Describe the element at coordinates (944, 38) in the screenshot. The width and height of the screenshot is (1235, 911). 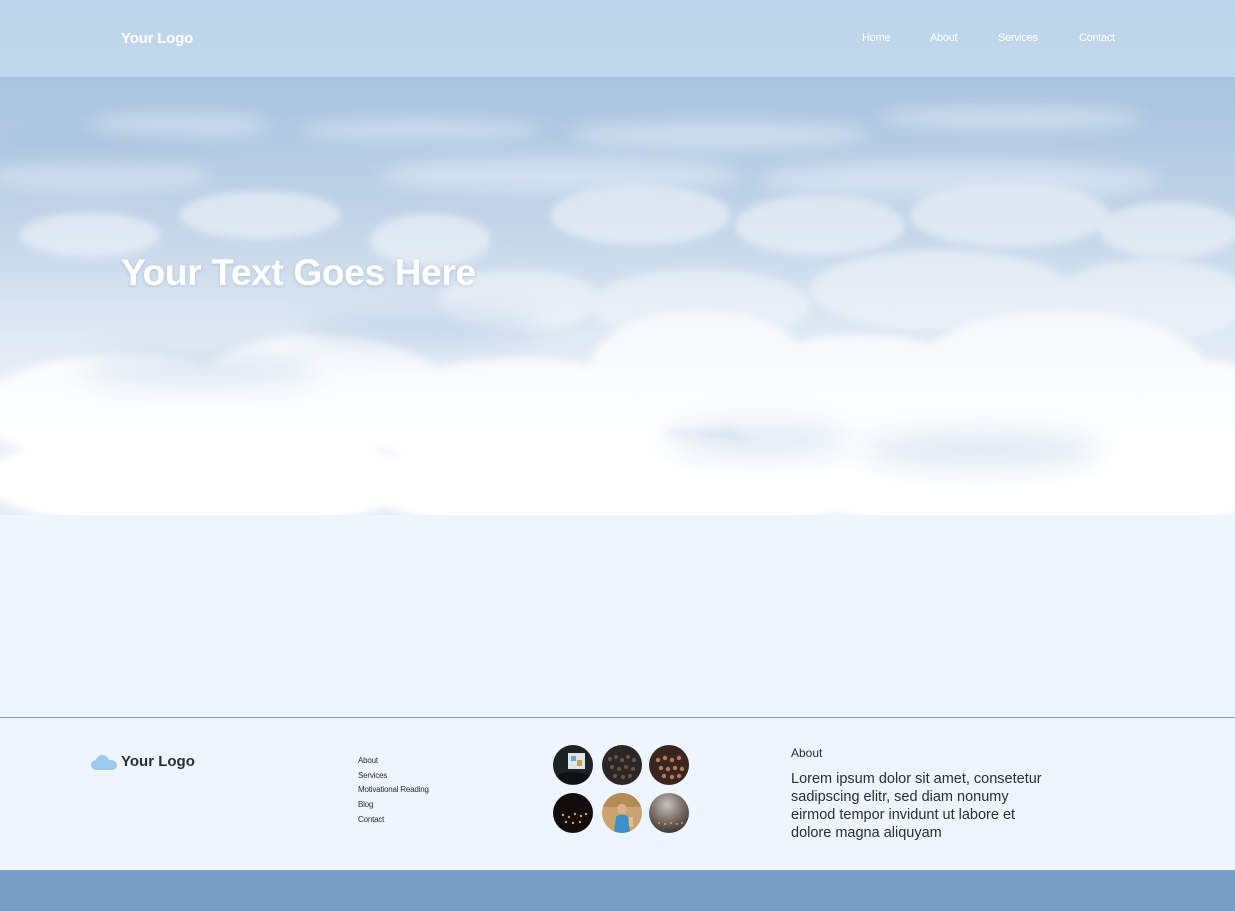
I see `nav-link-about: About` at that location.